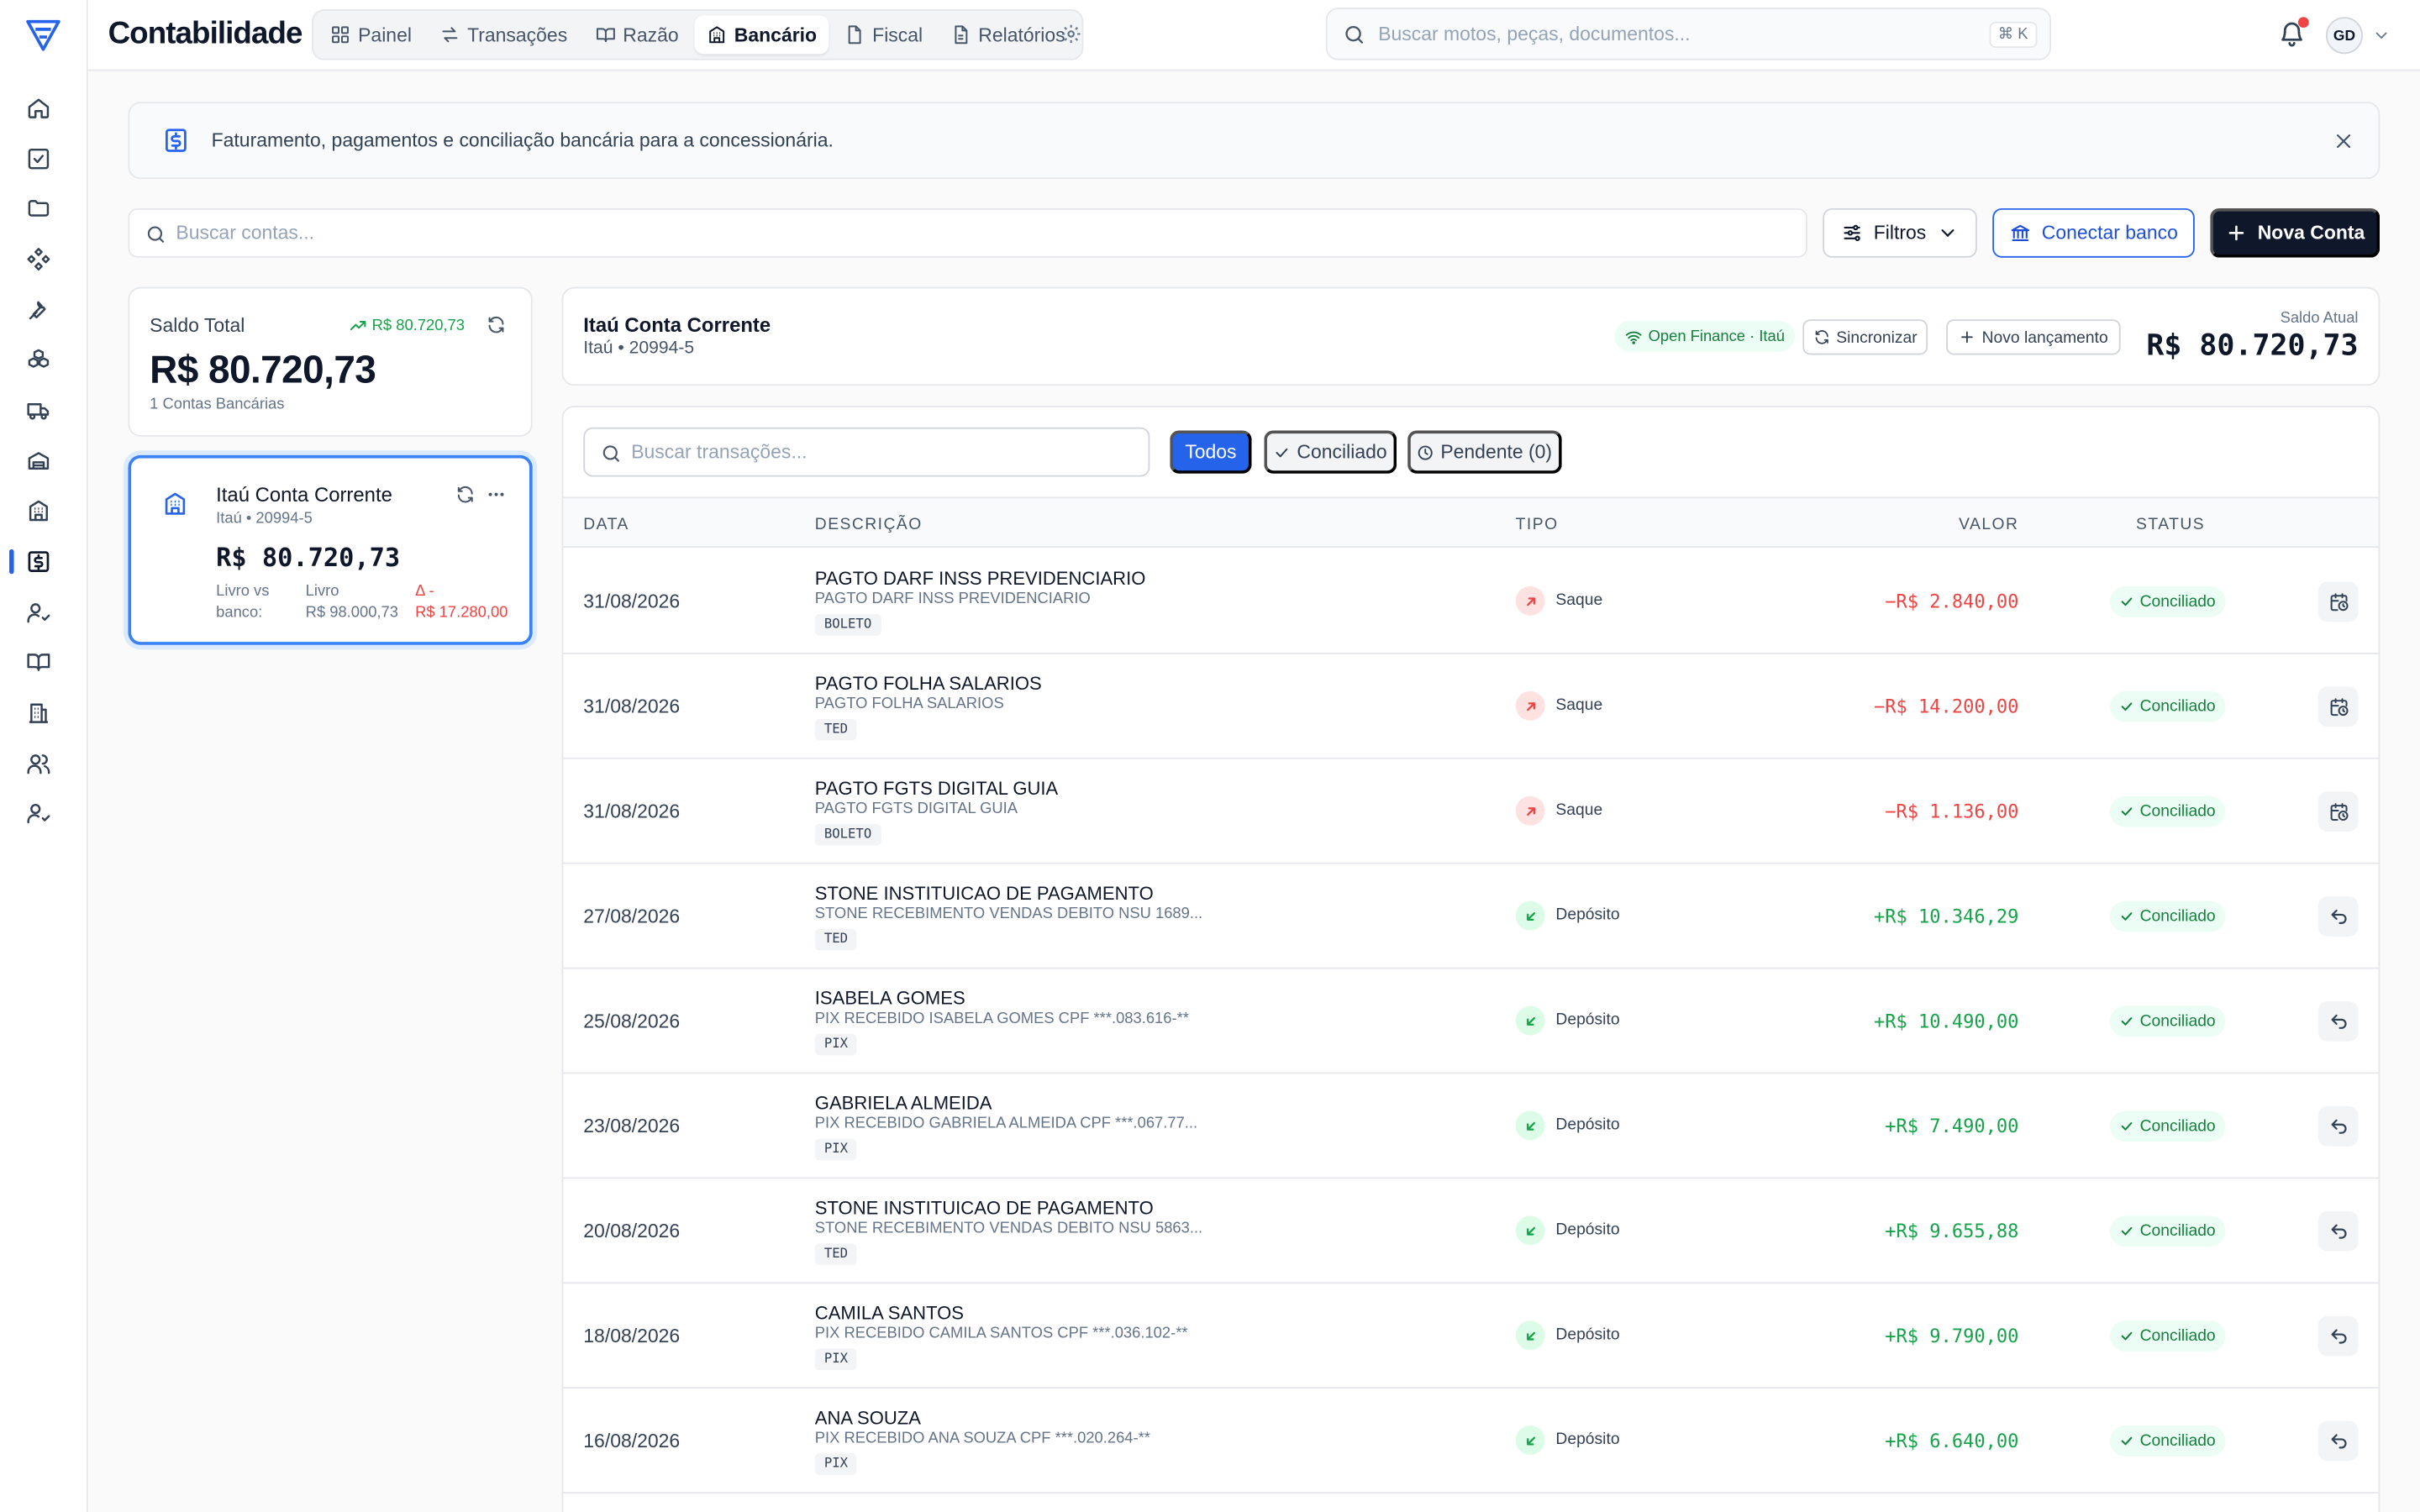 Image resolution: width=2420 pixels, height=1512 pixels. I want to click on filters-button: Filtros, so click(1900, 232).